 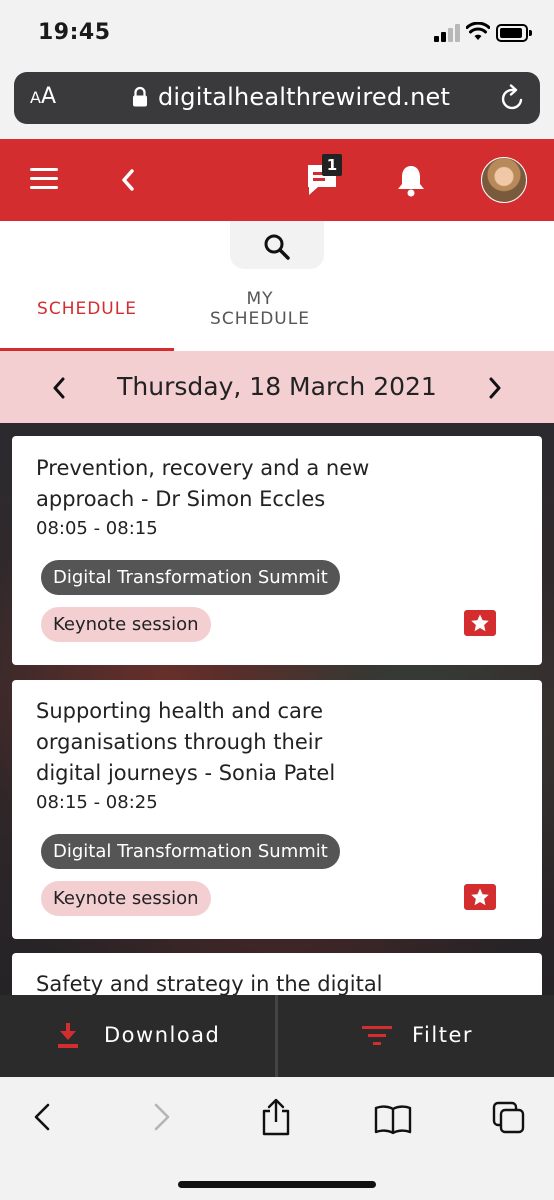 I want to click on address-bar: AA digitalhealthrewired.net, so click(x=277, y=98).